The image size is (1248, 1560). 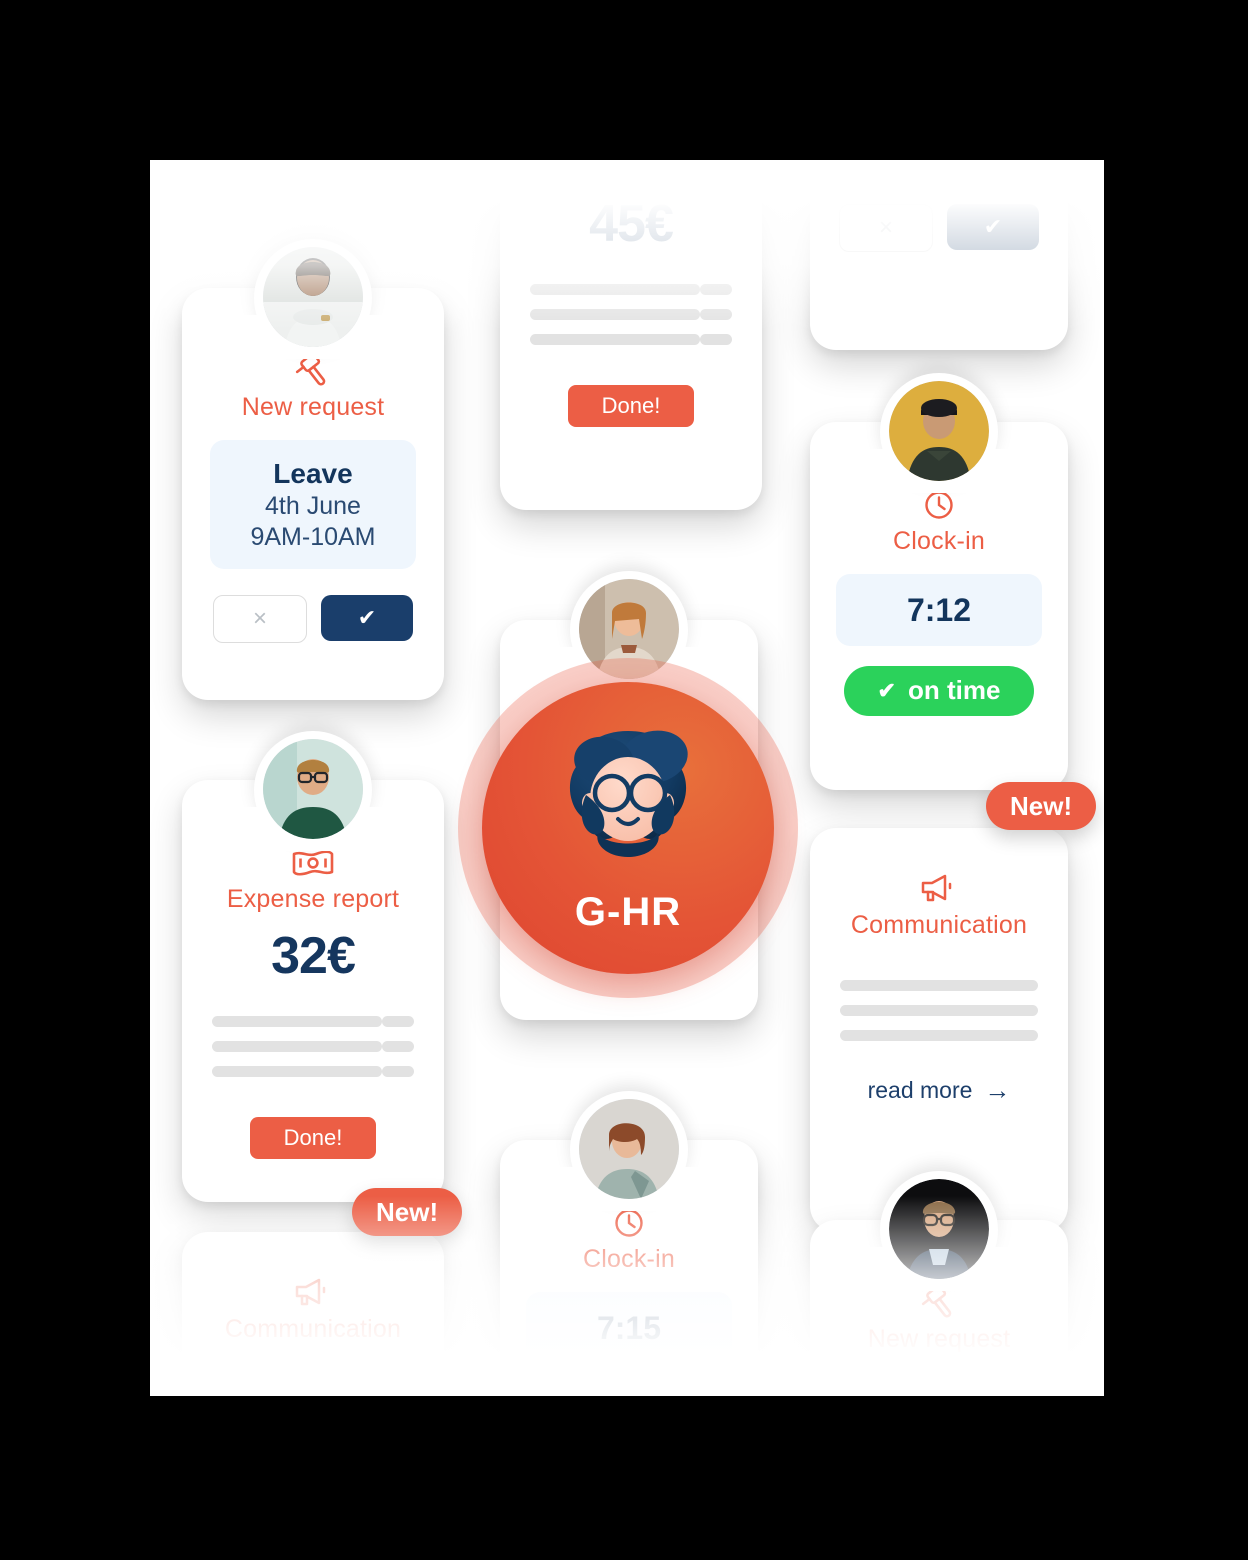 I want to click on clock-in-time-box: 7:15, so click(x=629, y=1327).